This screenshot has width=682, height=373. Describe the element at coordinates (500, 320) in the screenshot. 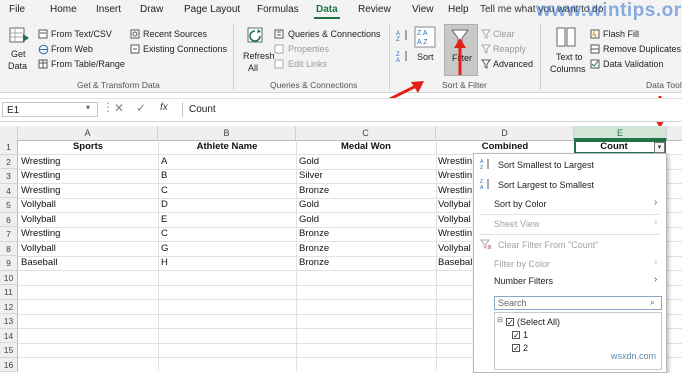

I see `expand-minus-icon: ⊟` at that location.